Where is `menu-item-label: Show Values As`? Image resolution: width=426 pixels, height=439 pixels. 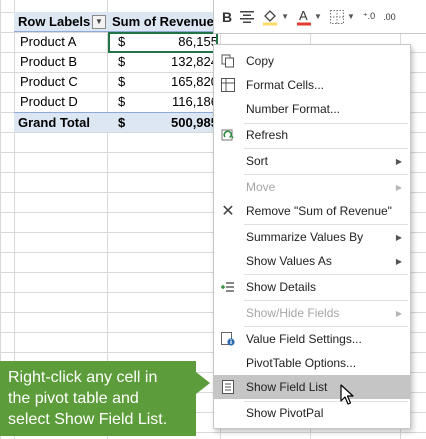 menu-item-label: Show Values As is located at coordinates (289, 261).